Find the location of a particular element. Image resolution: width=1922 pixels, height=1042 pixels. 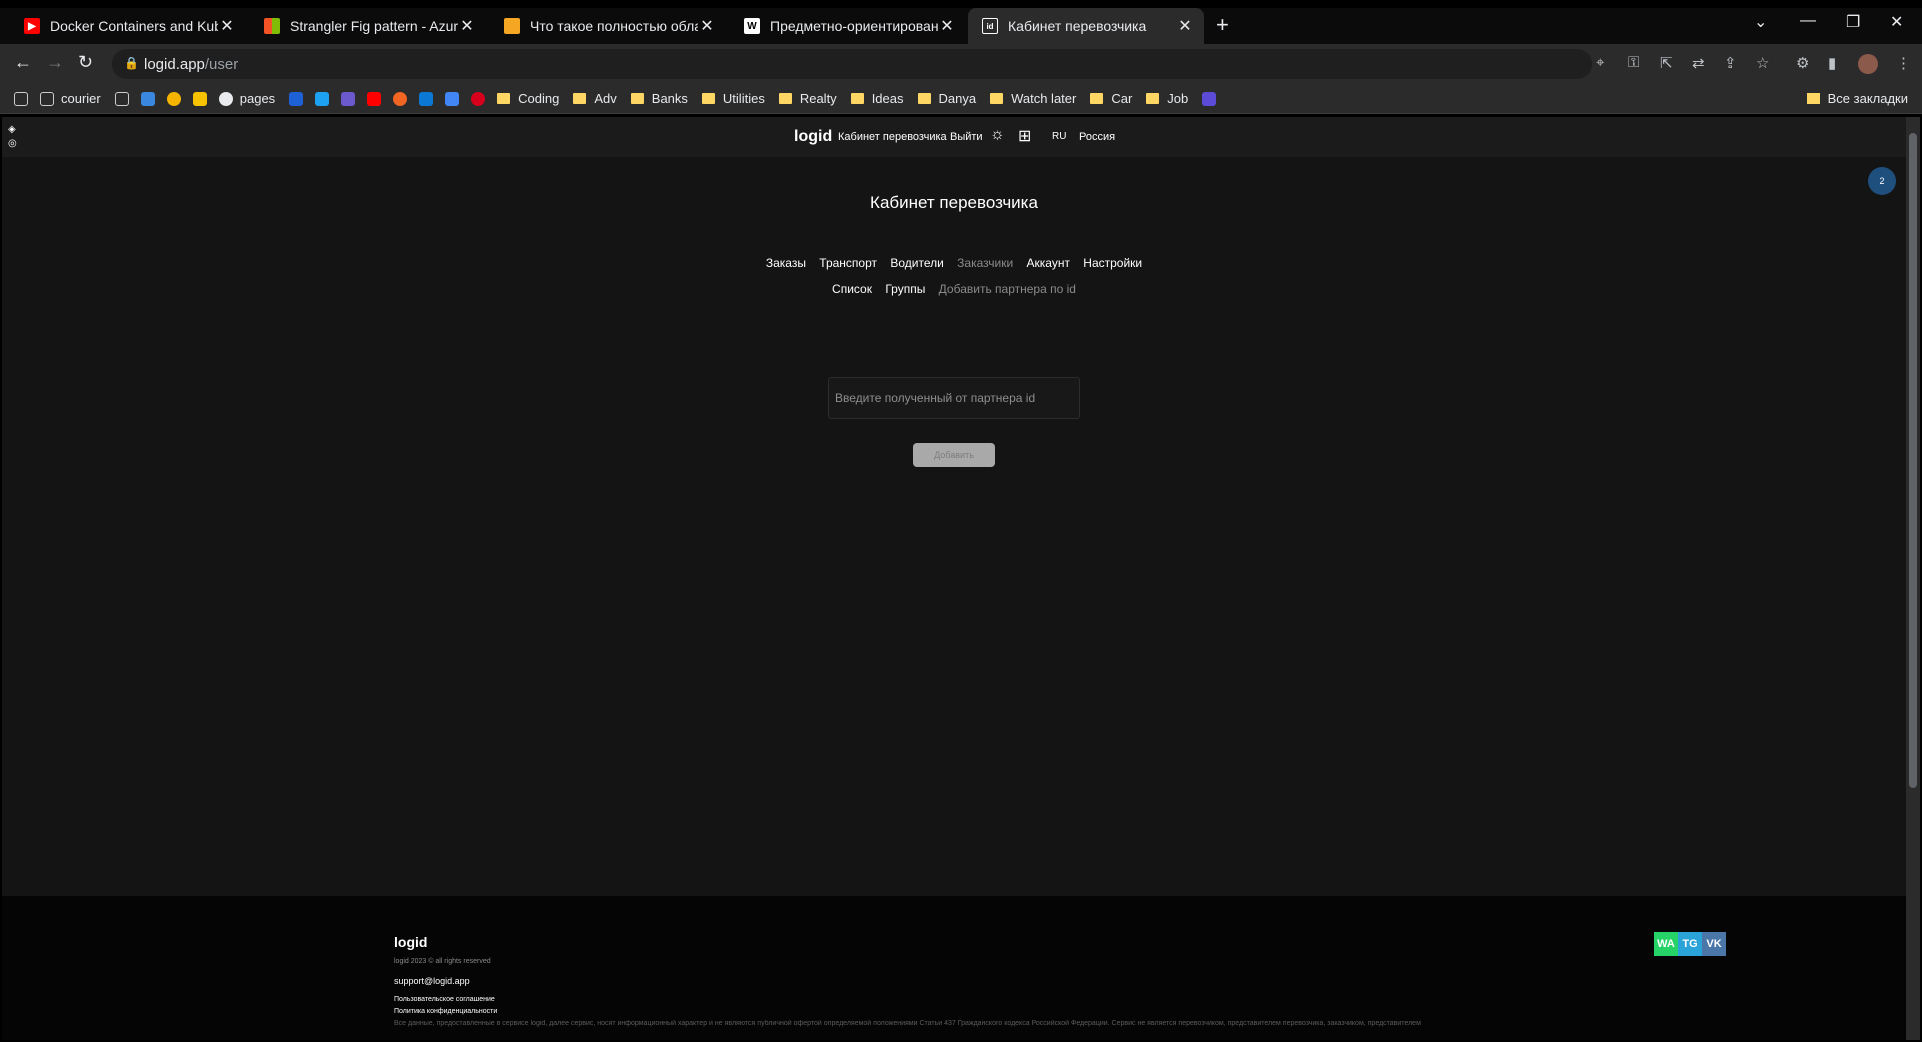

bookmark-folder: Banks is located at coordinates (659, 98).